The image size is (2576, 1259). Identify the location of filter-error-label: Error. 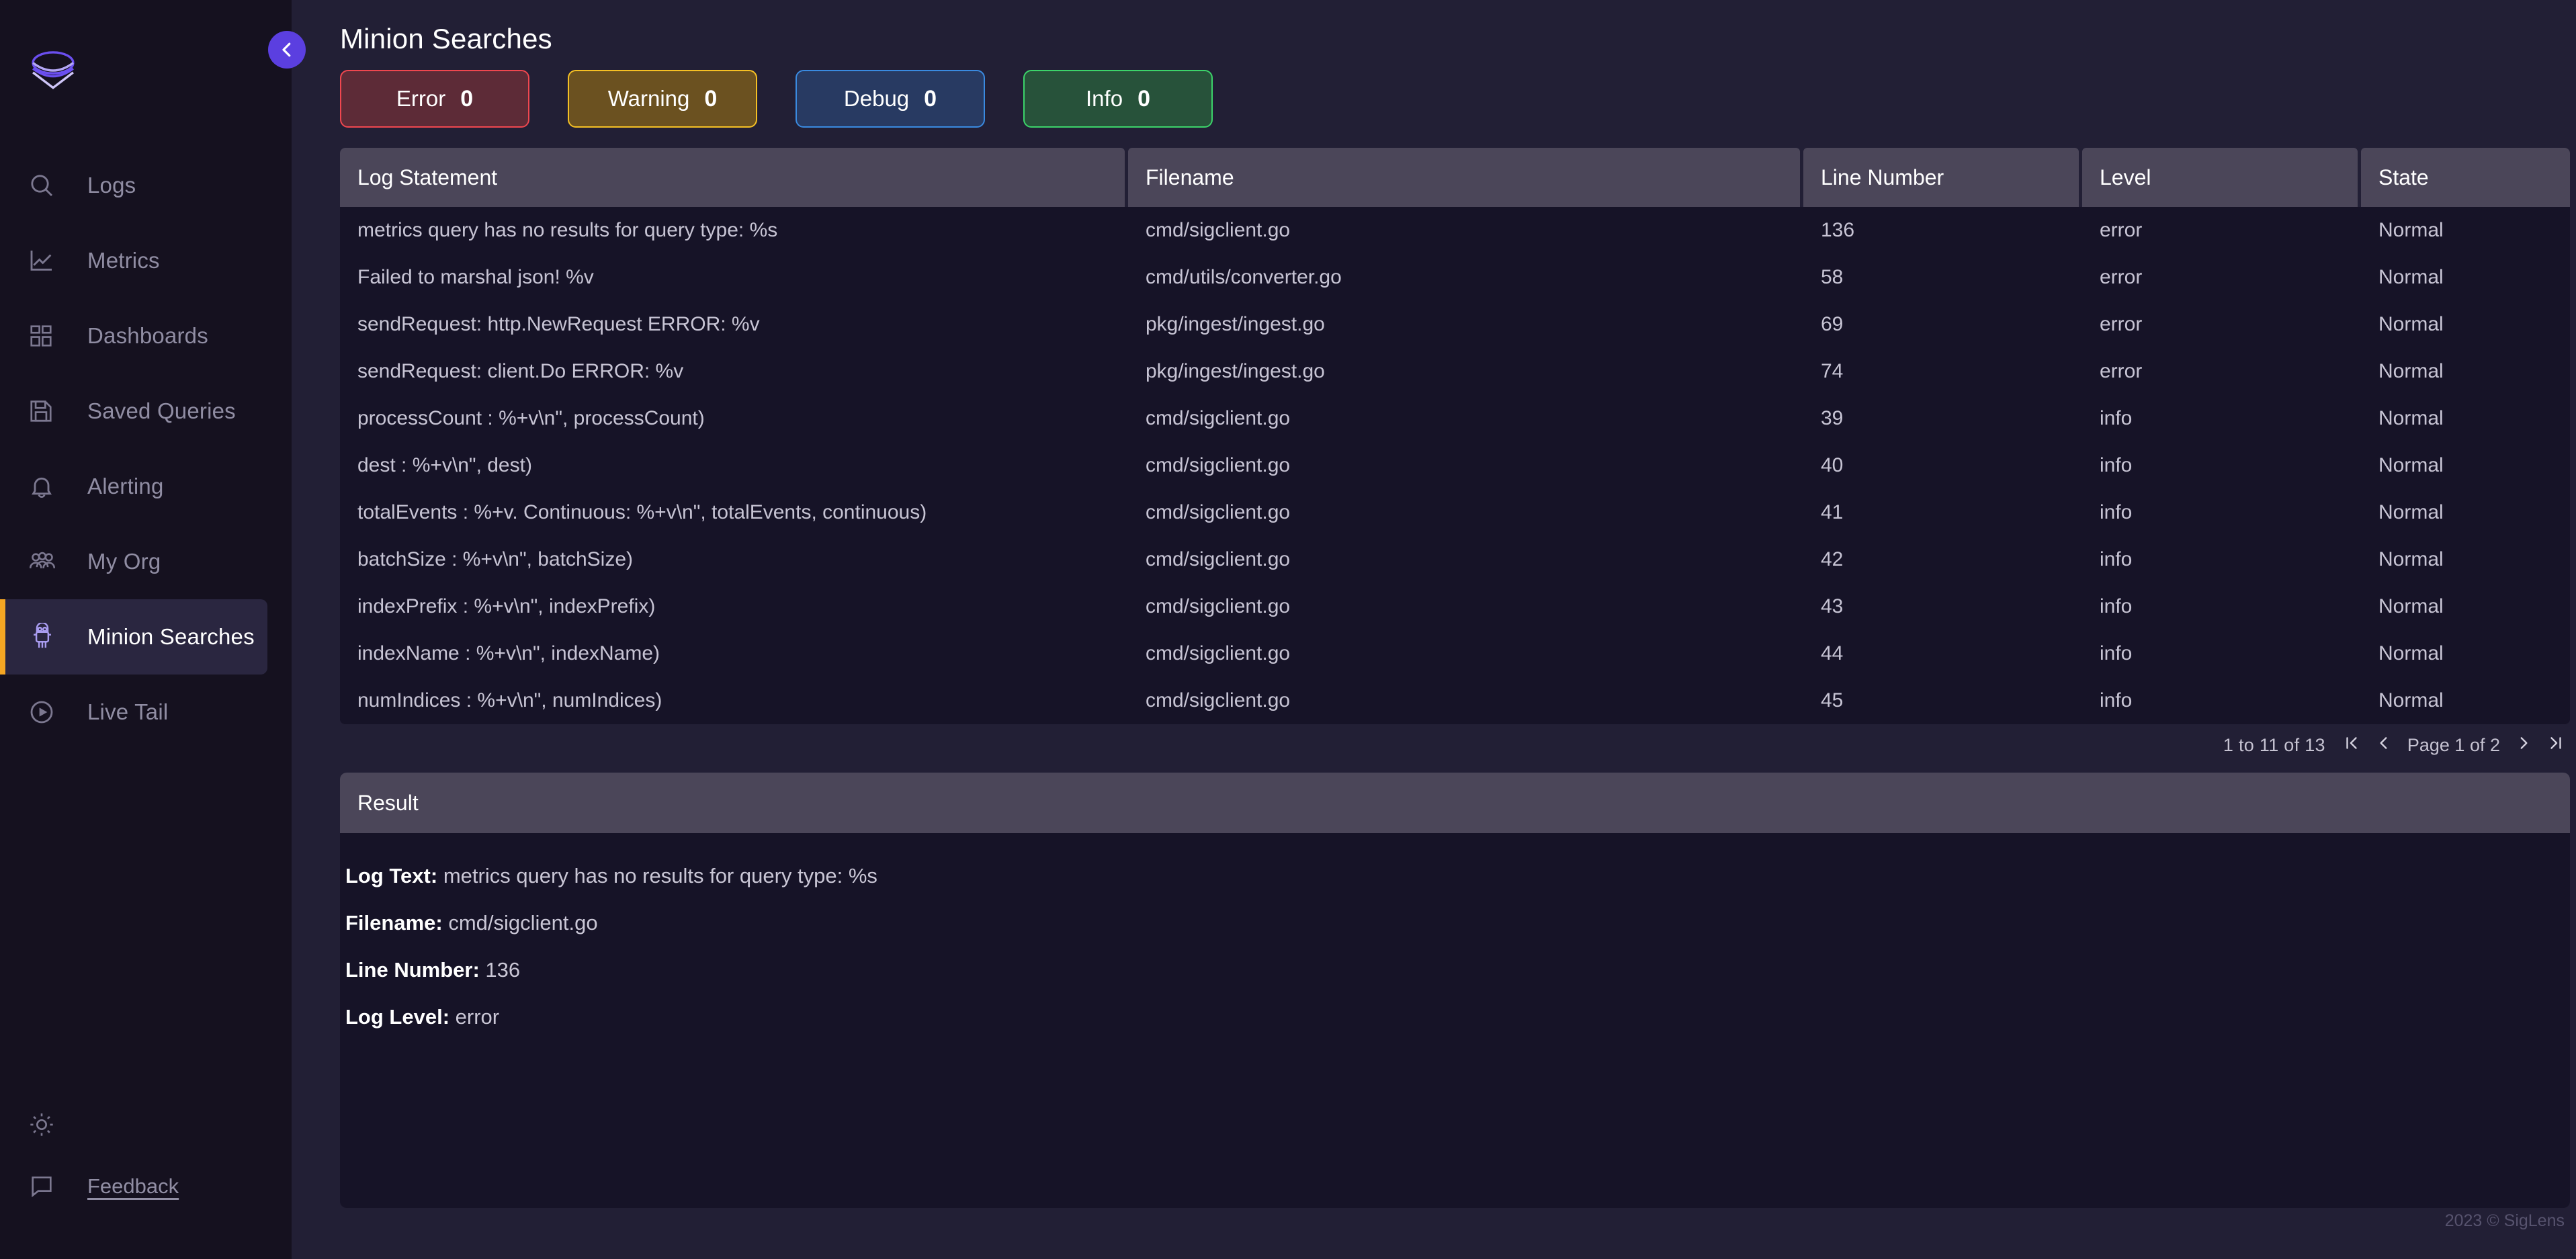
(421, 99).